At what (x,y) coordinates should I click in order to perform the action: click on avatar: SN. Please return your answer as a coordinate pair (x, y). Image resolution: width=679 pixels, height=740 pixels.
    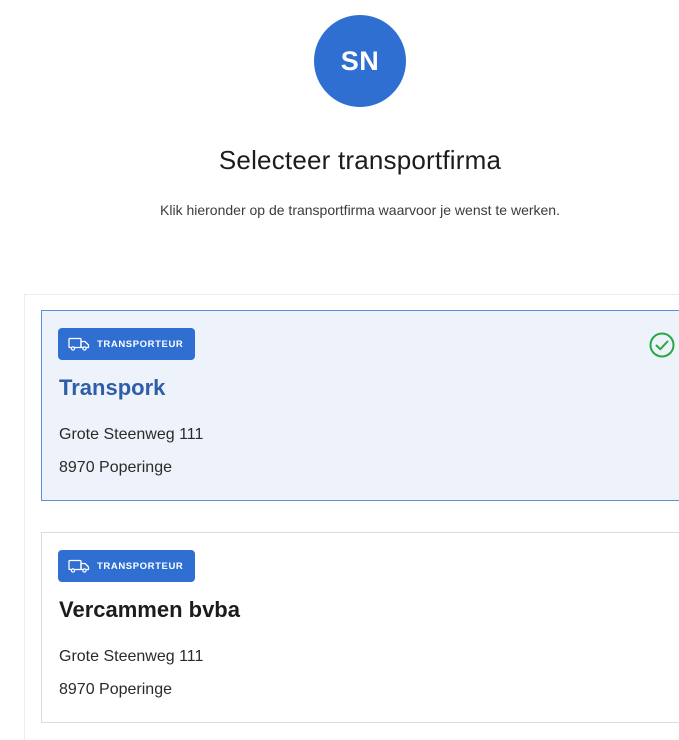
    Looking at the image, I should click on (360, 61).